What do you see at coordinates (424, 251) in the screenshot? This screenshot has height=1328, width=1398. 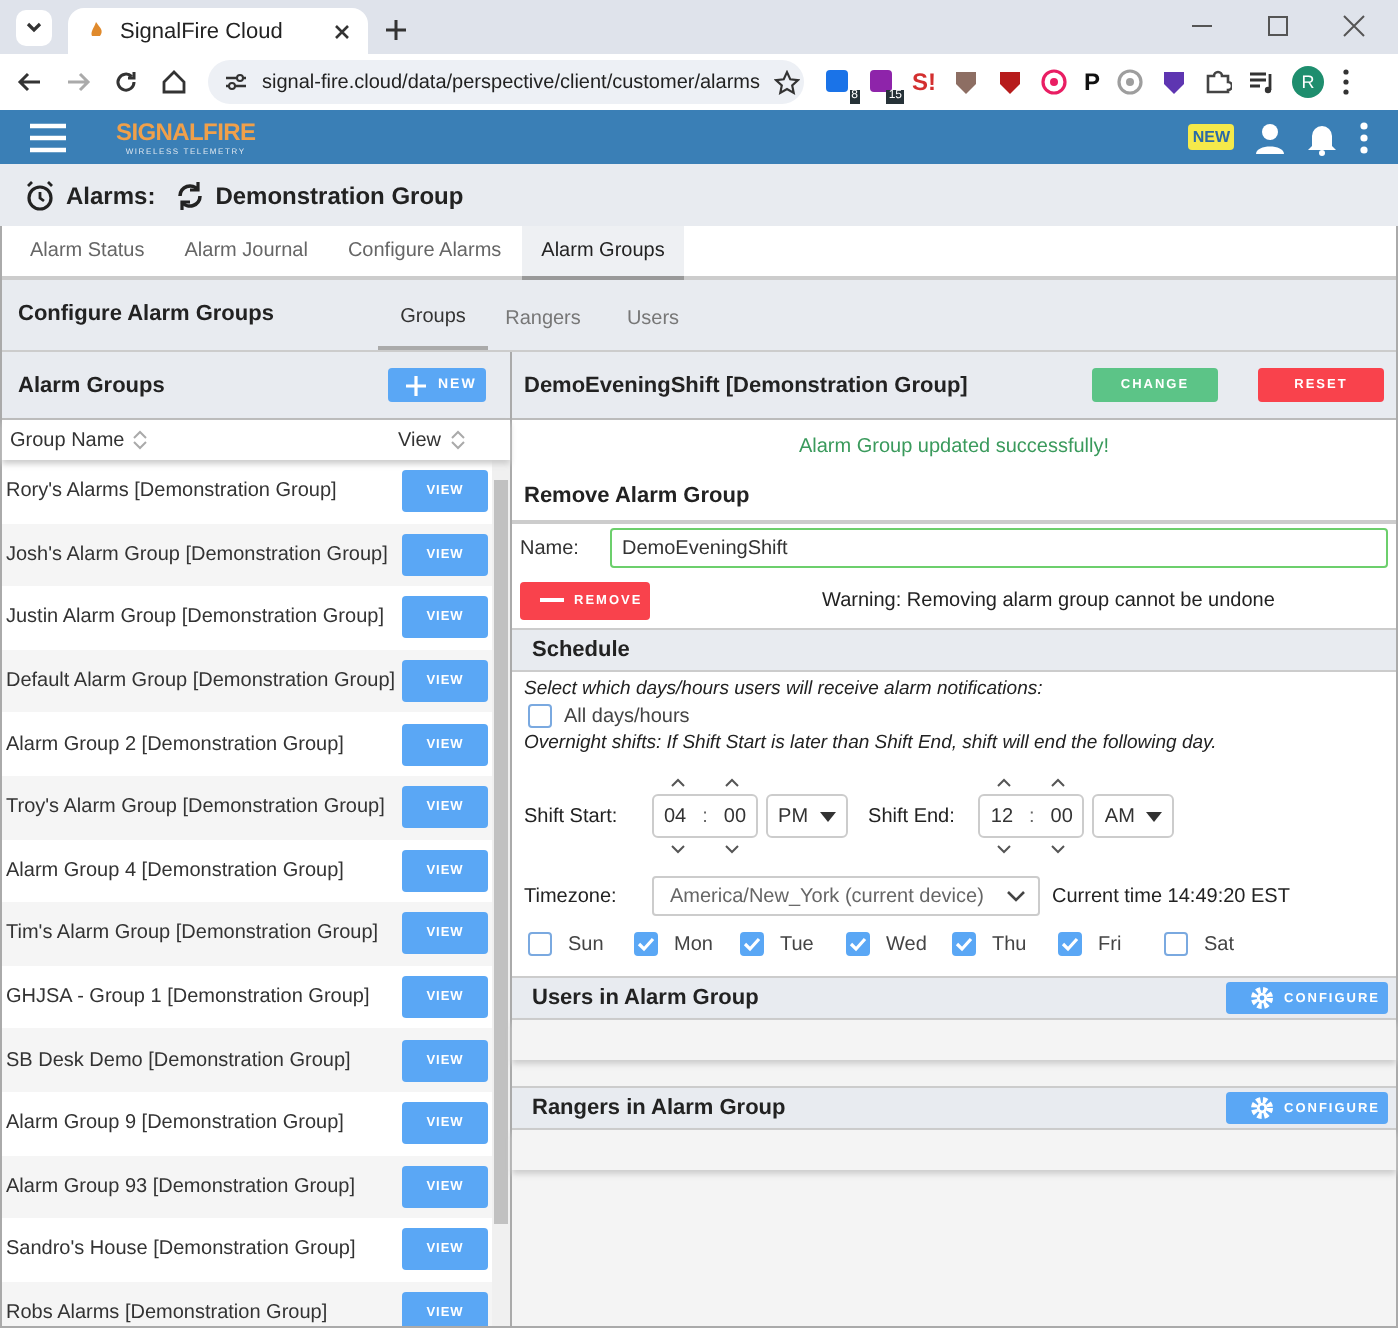 I see `tab: Configure Alarms` at bounding box center [424, 251].